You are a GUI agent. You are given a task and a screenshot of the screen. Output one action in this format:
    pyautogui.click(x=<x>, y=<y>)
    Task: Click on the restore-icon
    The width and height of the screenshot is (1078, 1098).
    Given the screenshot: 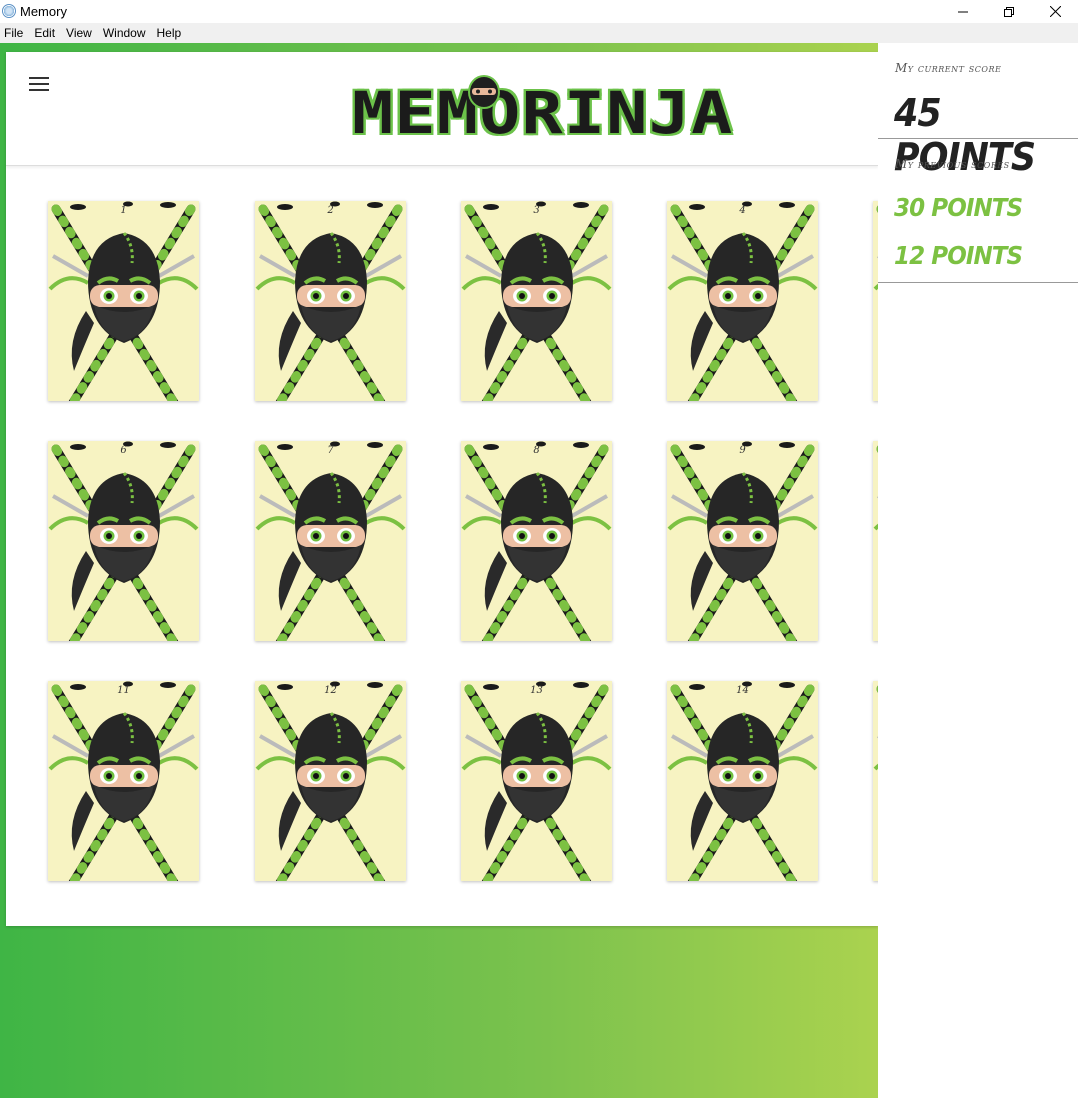 What is the action you would take?
    pyautogui.click(x=1009, y=11)
    